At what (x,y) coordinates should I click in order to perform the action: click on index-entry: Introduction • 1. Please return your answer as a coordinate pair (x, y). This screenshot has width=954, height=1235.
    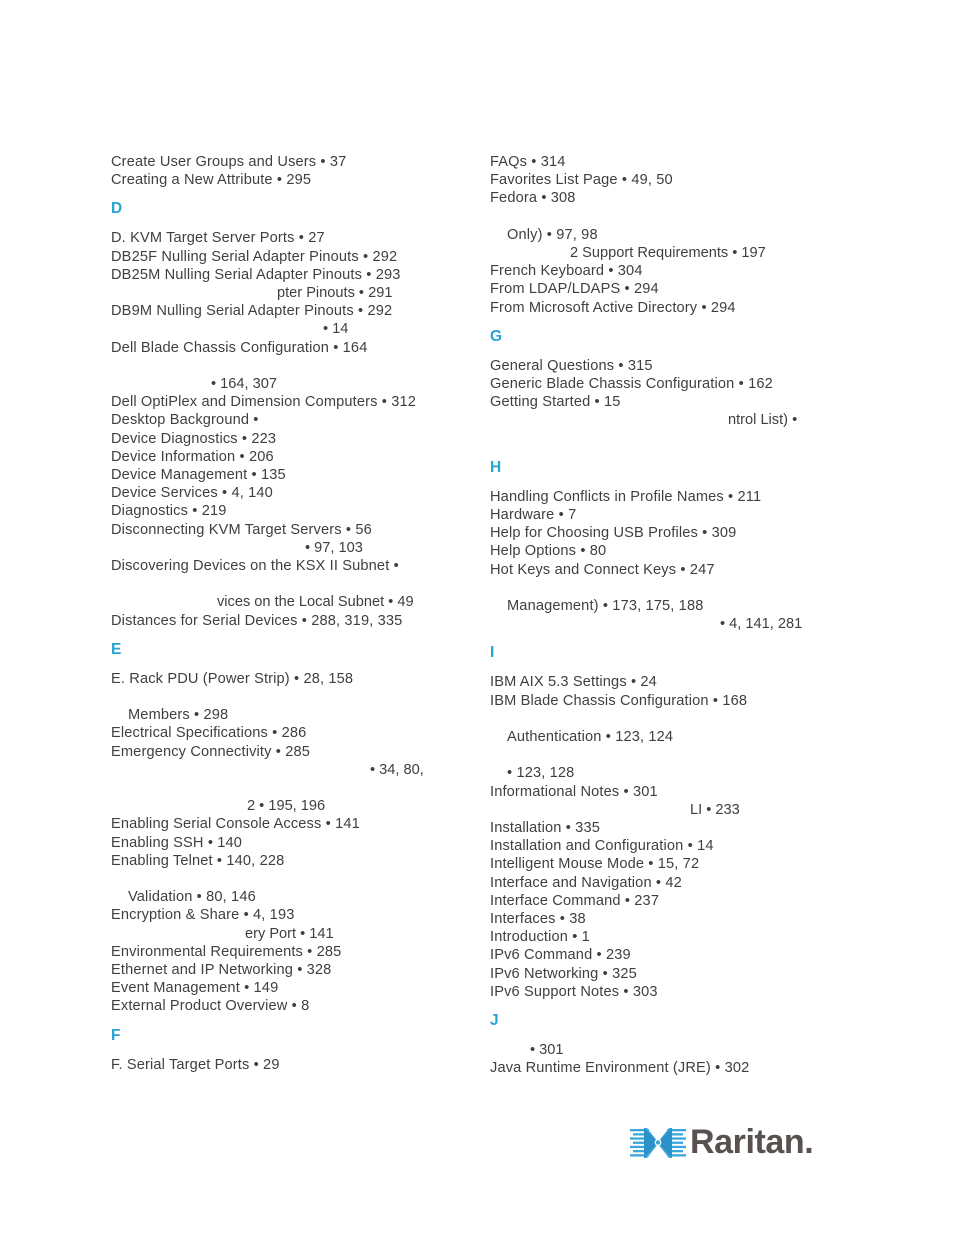
    Looking at the image, I should click on (540, 937).